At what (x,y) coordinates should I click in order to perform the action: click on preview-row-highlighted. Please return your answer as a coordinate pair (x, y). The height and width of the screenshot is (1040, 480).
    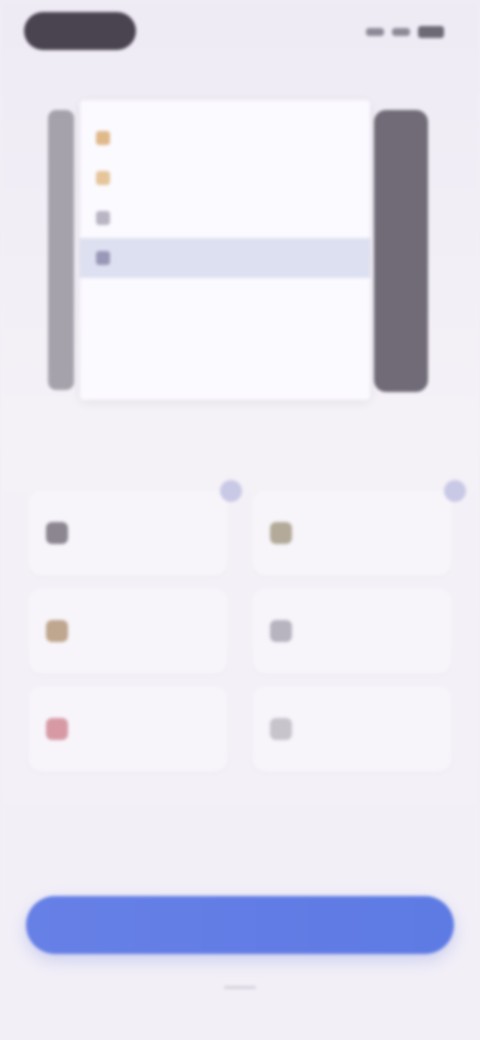
    Looking at the image, I should click on (225, 258).